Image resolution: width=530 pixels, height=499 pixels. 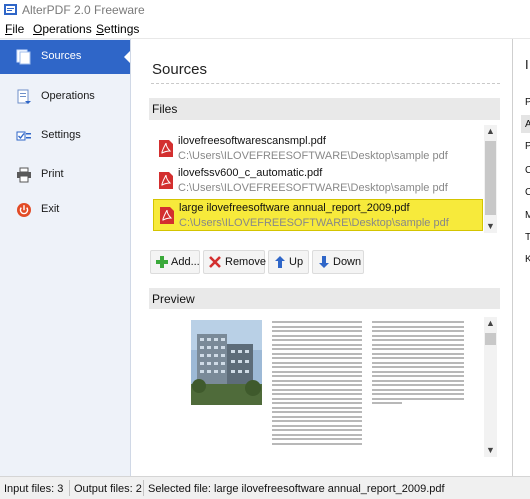 I want to click on file-name: ilovefssv600_c_automatic.pdf, so click(x=250, y=173).